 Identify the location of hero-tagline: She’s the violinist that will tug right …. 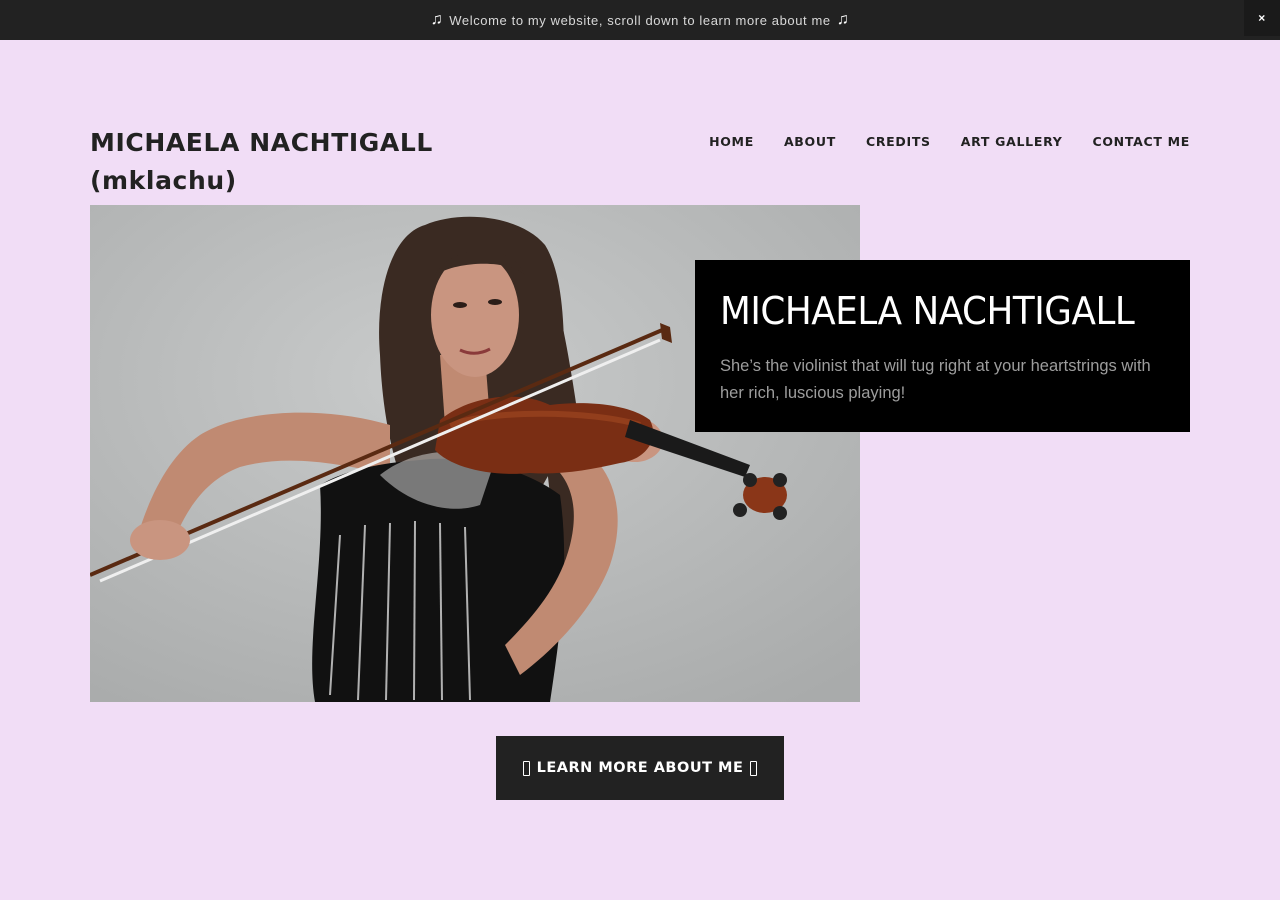
(935, 379).